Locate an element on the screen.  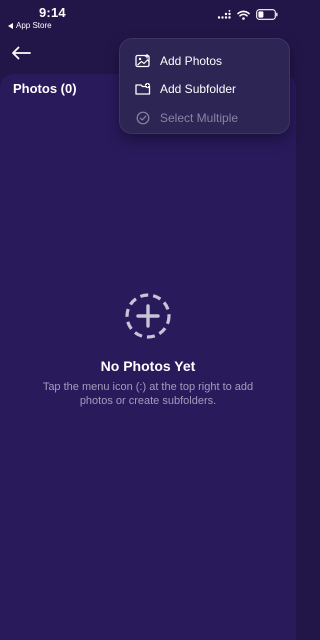
status-icons is located at coordinates (247, 14).